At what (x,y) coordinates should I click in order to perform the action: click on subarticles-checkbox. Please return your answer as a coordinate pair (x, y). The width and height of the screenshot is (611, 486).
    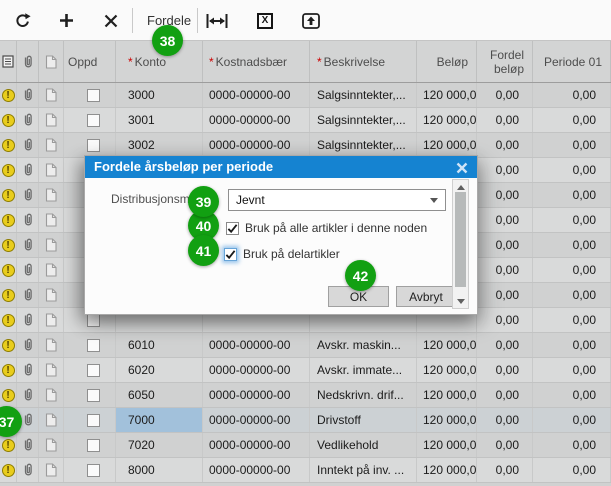
    Looking at the image, I should click on (230, 254).